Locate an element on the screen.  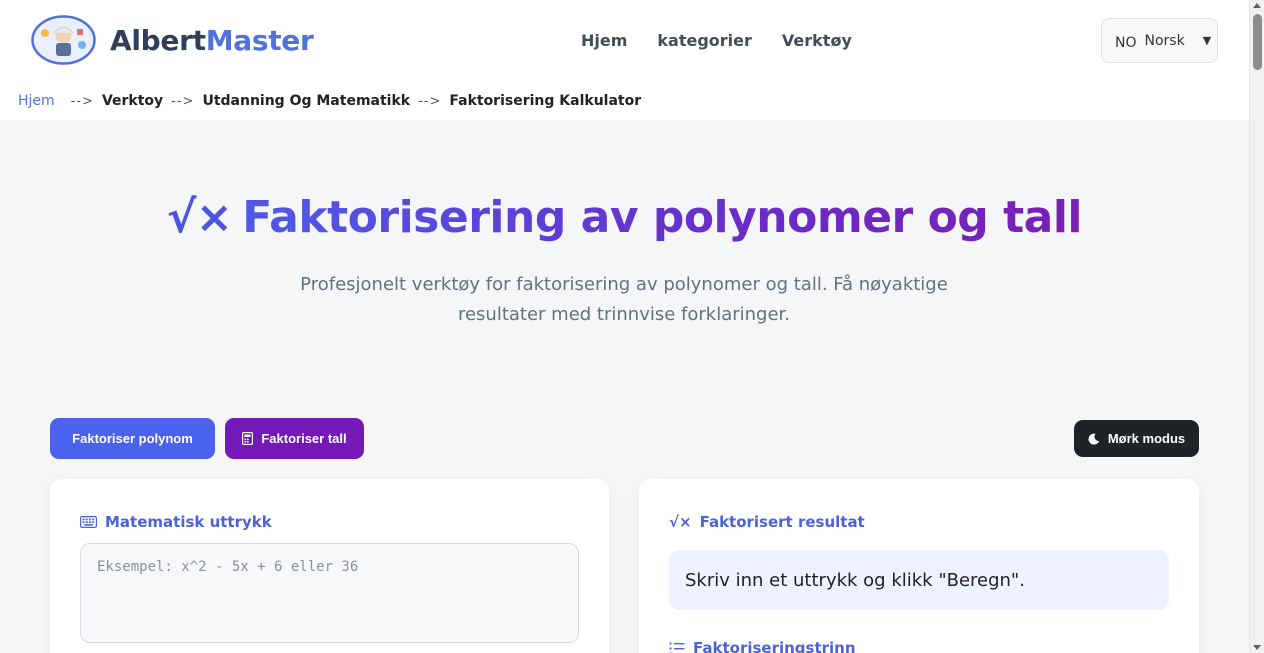
result-box: Skriv inn et uttrykk og klikk "Beregn". is located at coordinates (919, 580).